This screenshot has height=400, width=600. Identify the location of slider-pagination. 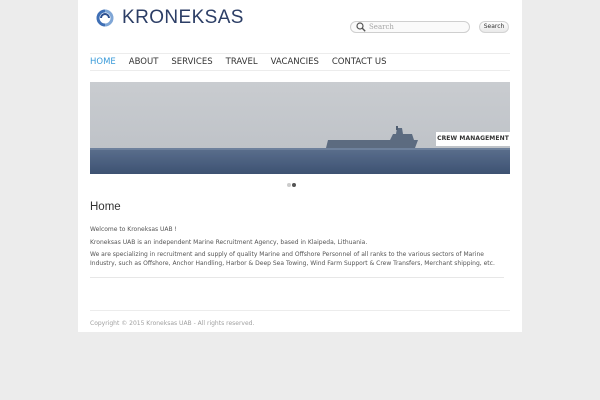
(292, 185).